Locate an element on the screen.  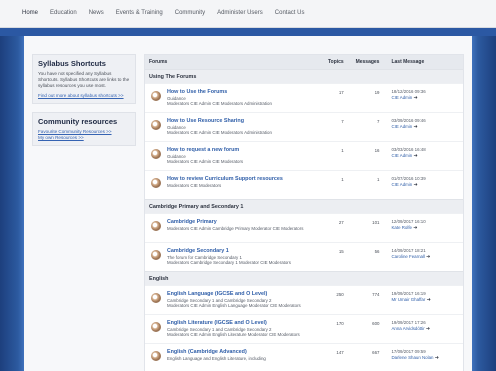
forum-title-link: English (Cambridge Advanced) is located at coordinates (216, 352).